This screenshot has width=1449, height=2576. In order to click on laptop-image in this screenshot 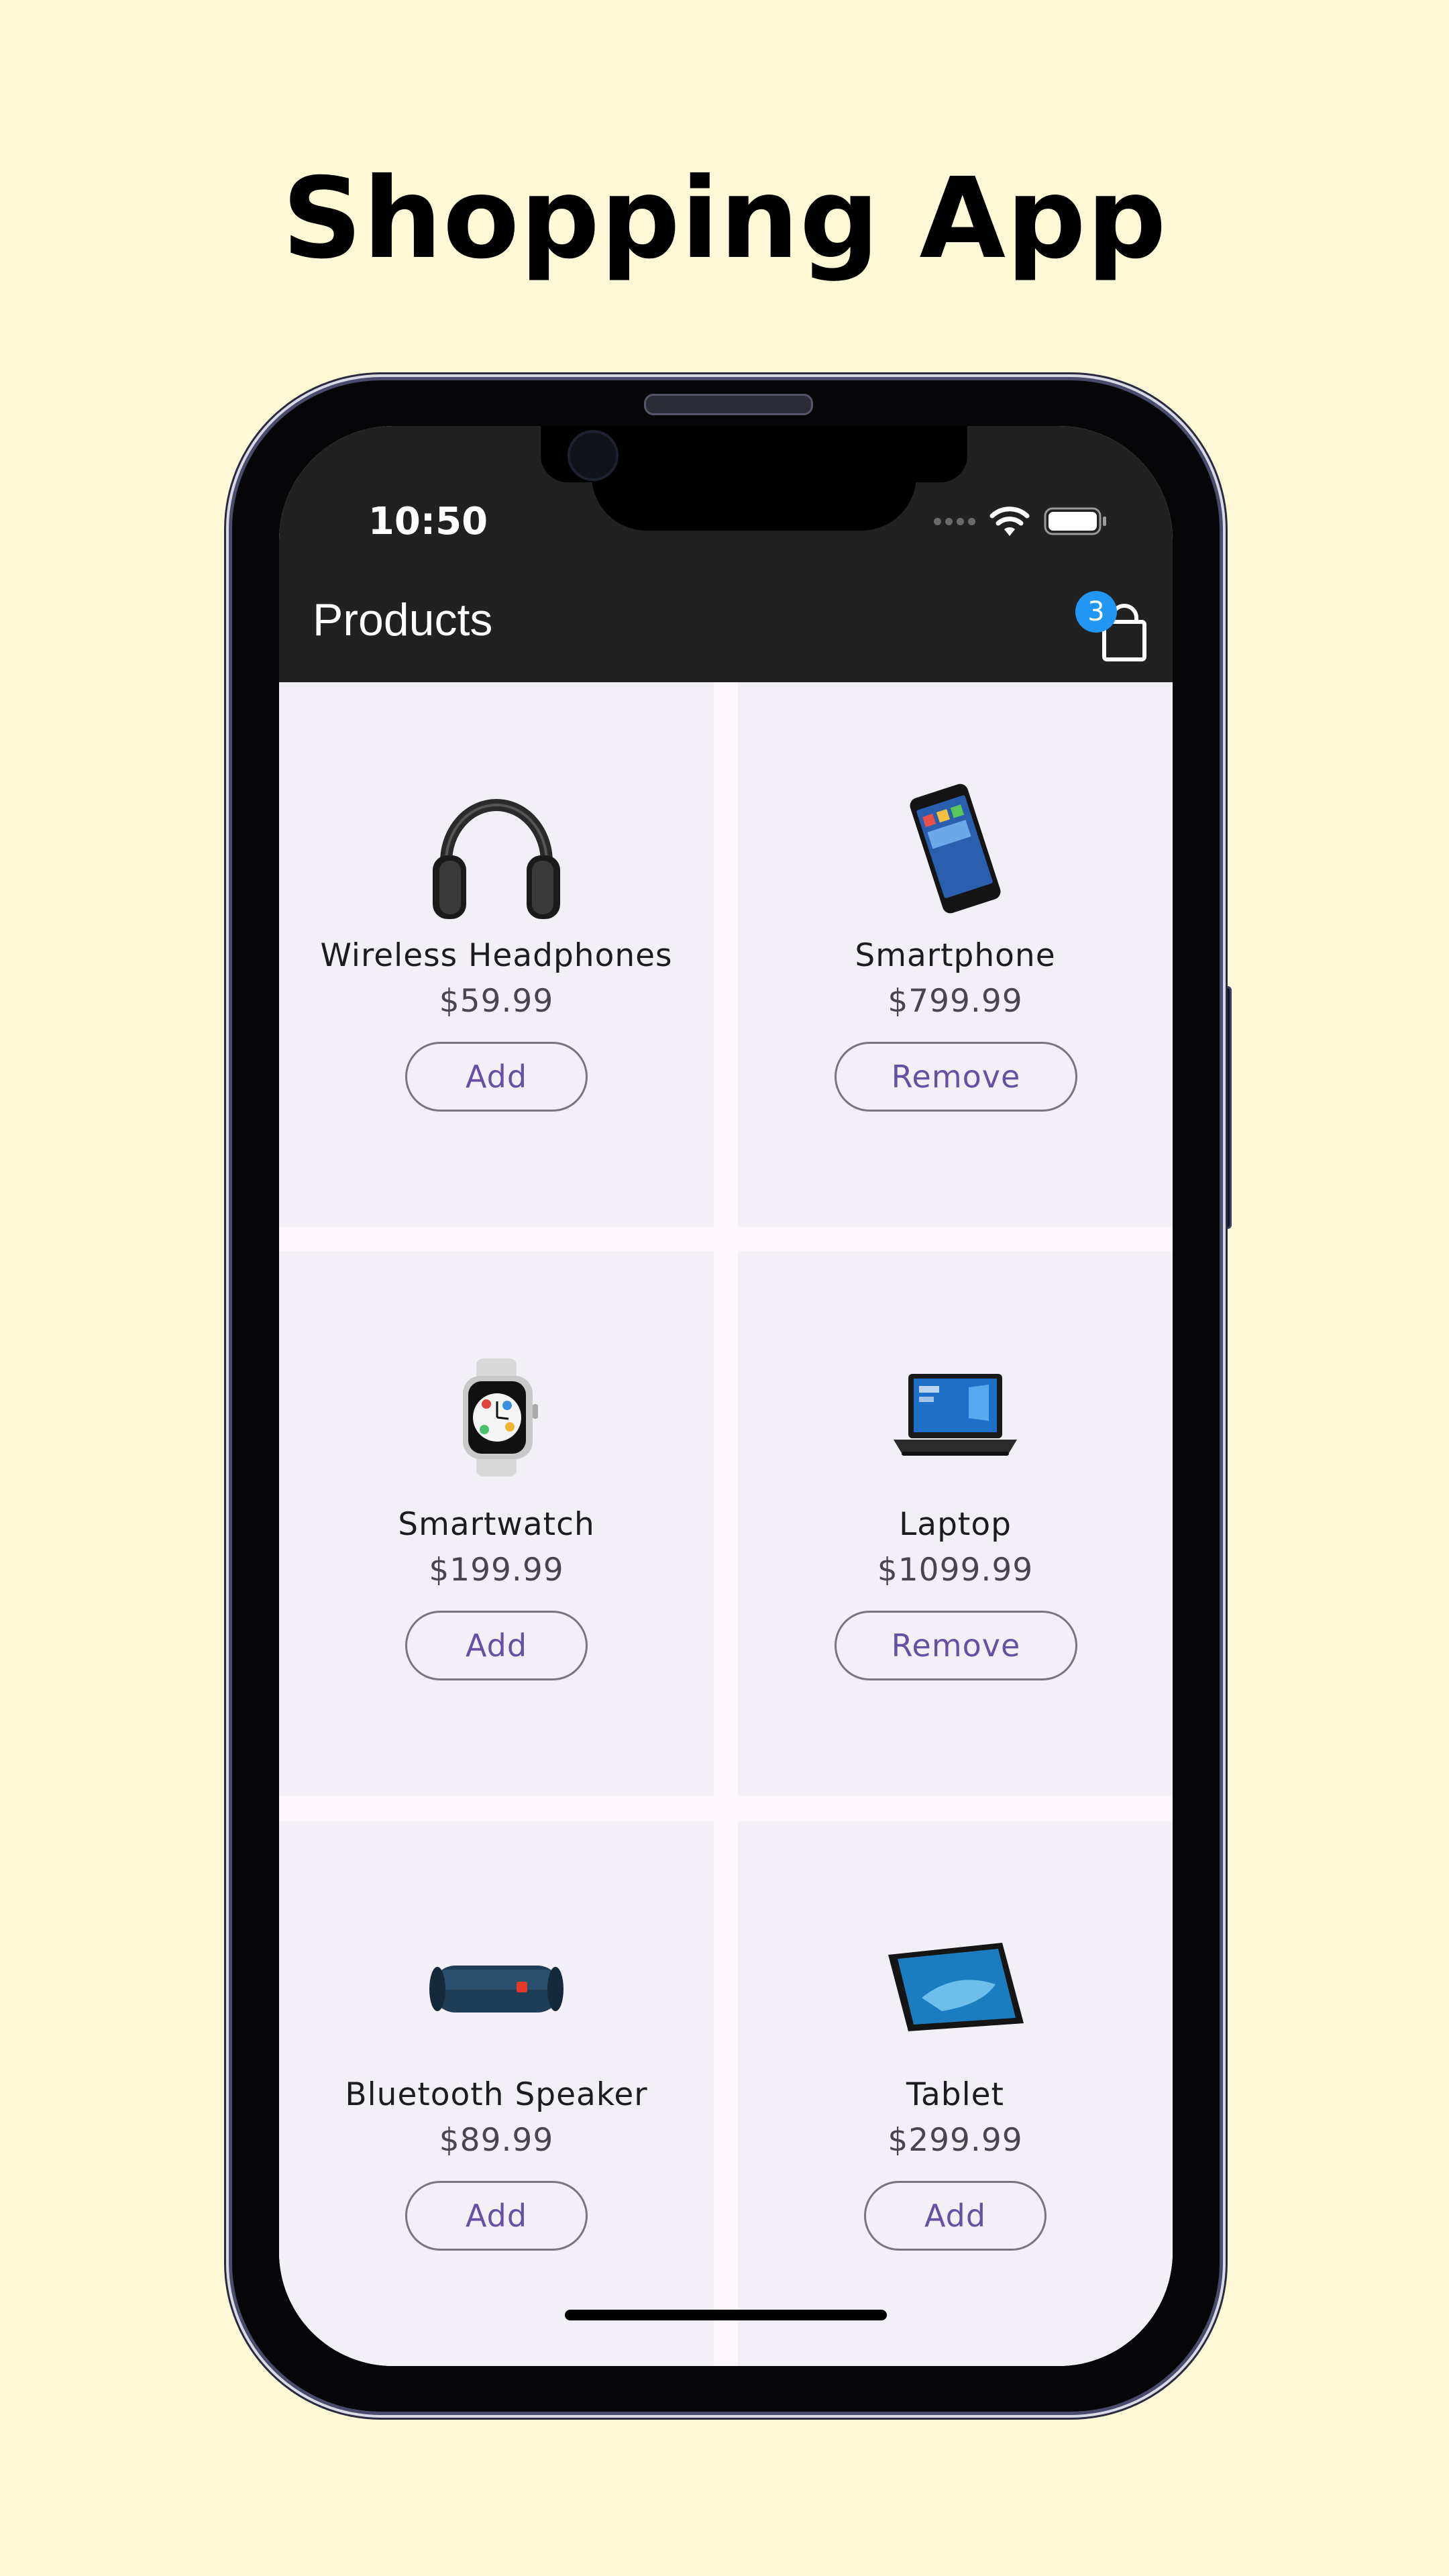, I will do `click(955, 1417)`.